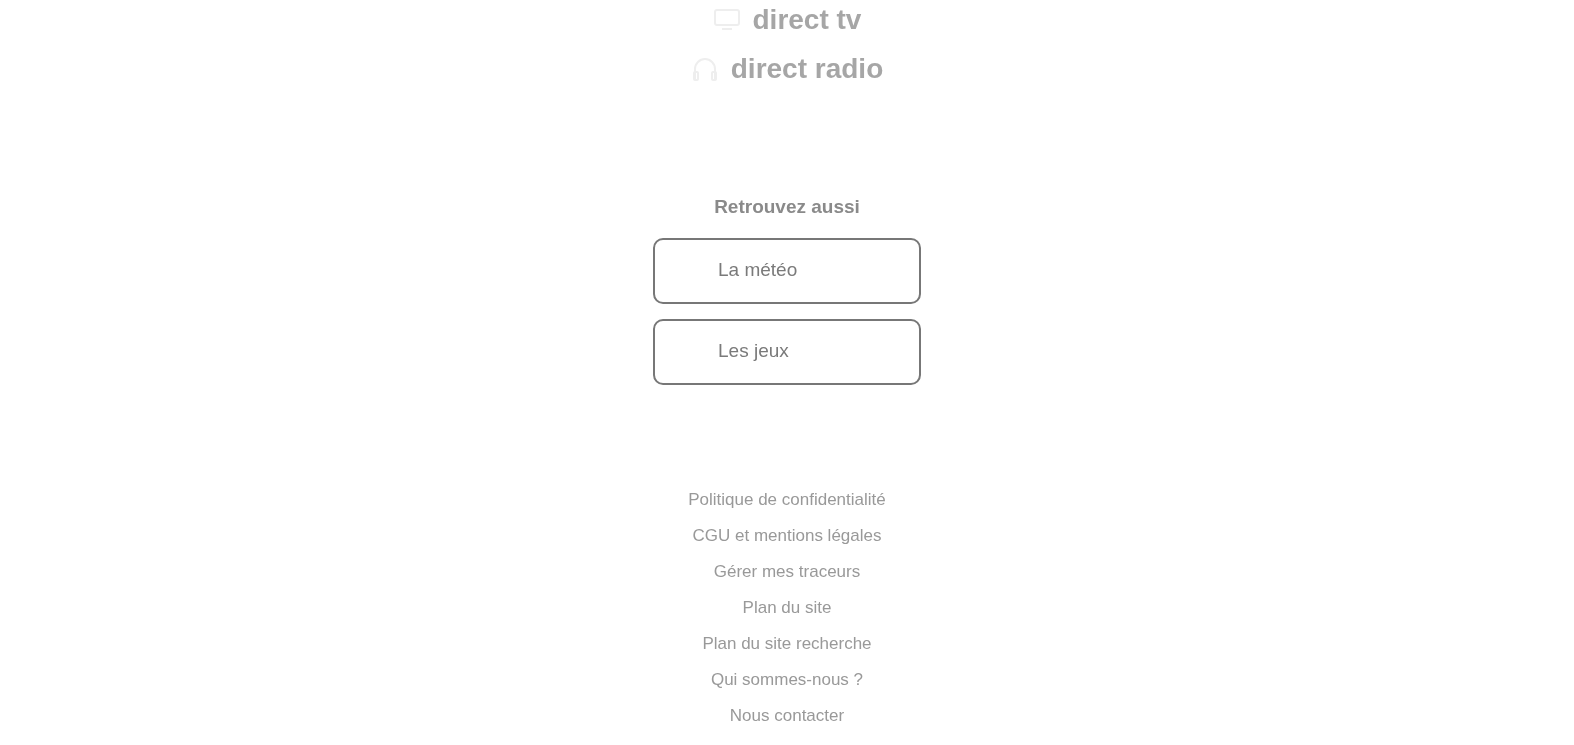 The height and width of the screenshot is (745, 1574). I want to click on live-link: direct radio, so click(787, 69).